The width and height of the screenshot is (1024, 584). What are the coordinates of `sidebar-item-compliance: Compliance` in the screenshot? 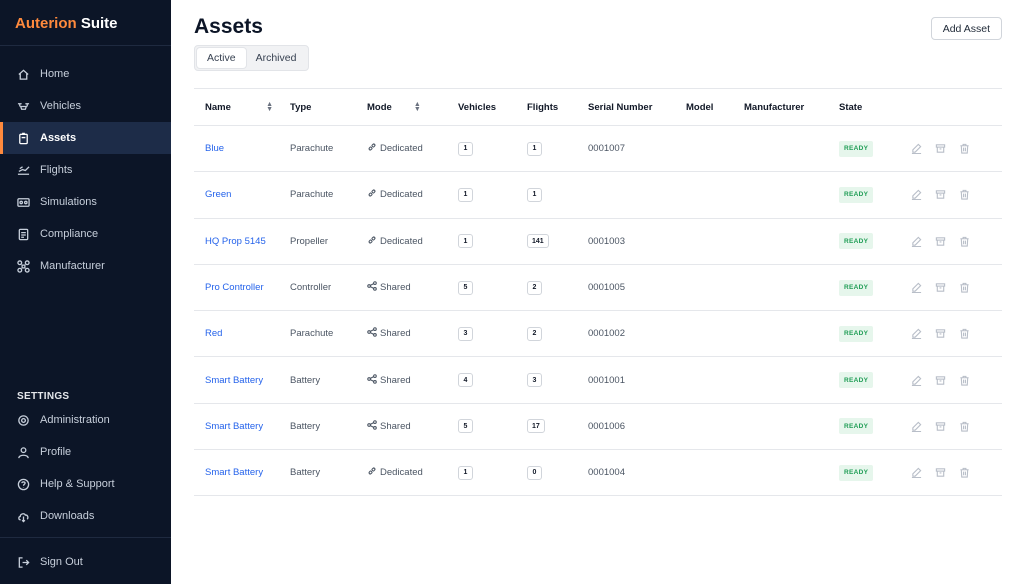 It's located at (85, 234).